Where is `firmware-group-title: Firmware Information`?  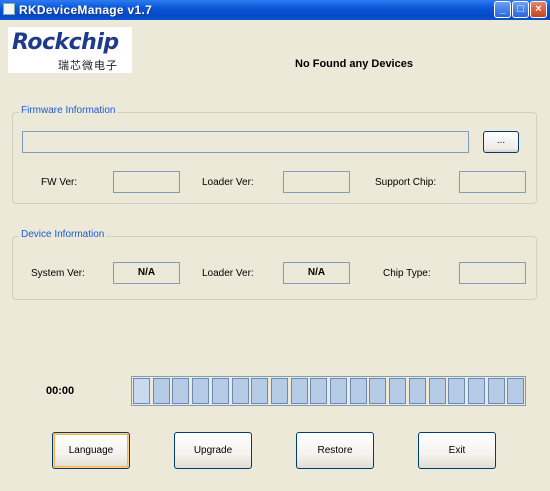 firmware-group-title: Firmware Information is located at coordinates (68, 110).